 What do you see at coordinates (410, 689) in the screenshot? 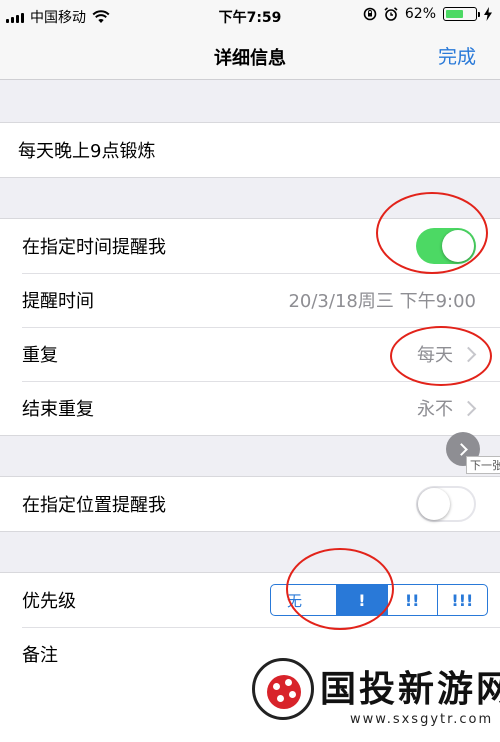
I see `watermark-text: 国投新游网` at bounding box center [410, 689].